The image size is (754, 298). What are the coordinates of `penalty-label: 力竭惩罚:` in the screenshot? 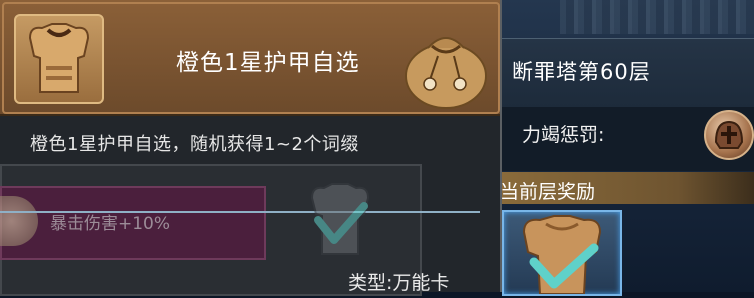 It's located at (563, 135).